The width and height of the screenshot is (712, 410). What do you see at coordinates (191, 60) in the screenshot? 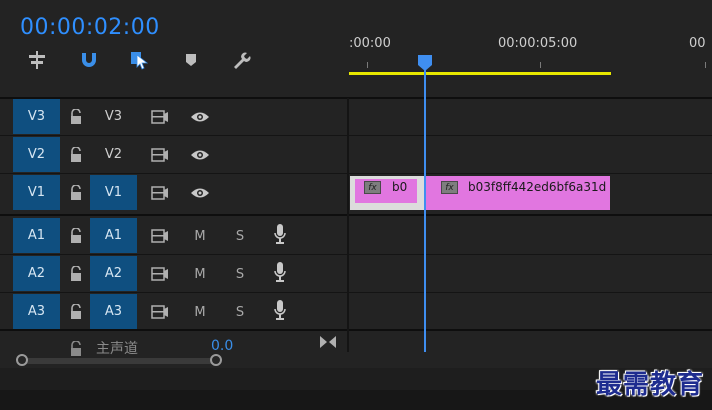
I see `add-marker-icon` at bounding box center [191, 60].